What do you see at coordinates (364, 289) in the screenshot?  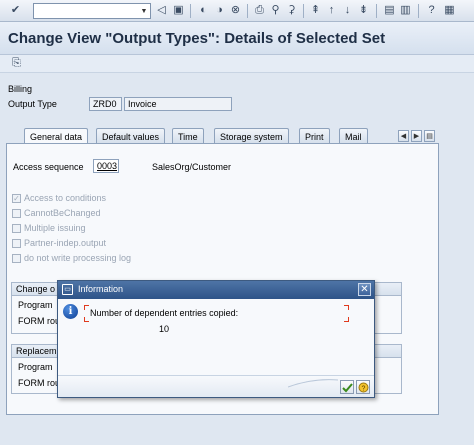 I see `close-icon: ✕` at bounding box center [364, 289].